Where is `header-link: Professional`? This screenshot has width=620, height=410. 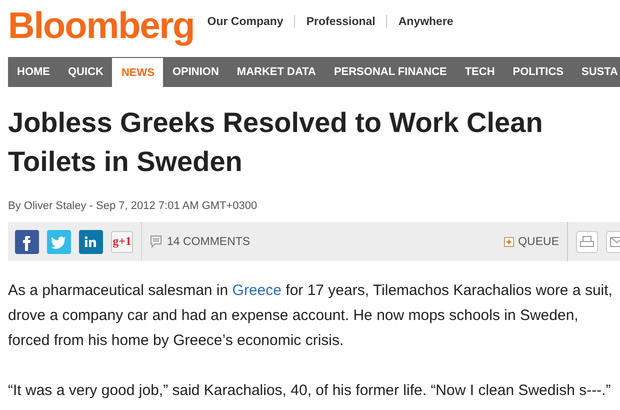
header-link: Professional is located at coordinates (341, 22).